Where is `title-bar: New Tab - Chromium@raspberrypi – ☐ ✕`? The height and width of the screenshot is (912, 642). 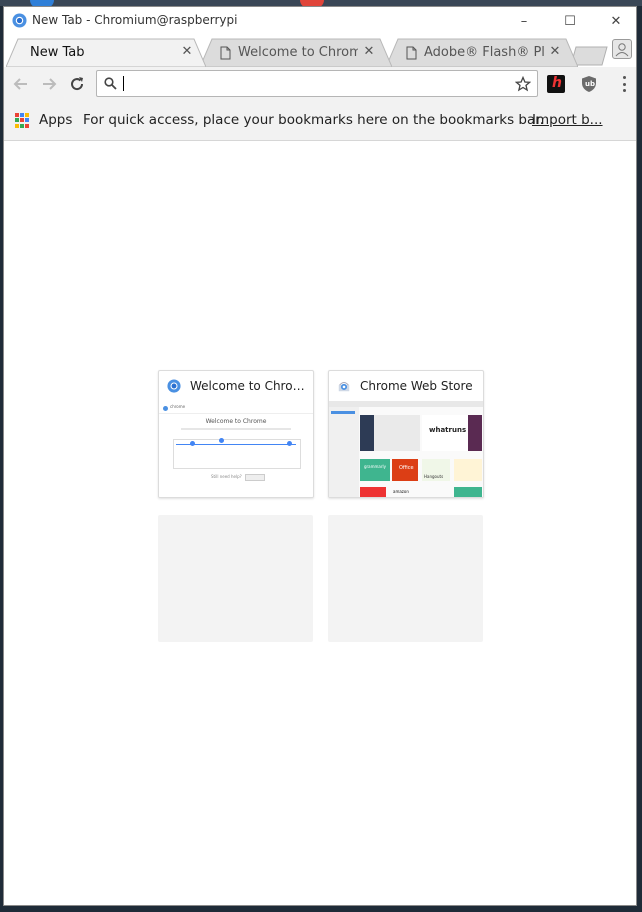 title-bar: New Tab - Chromium@raspberrypi – ☐ ✕ is located at coordinates (320, 21).